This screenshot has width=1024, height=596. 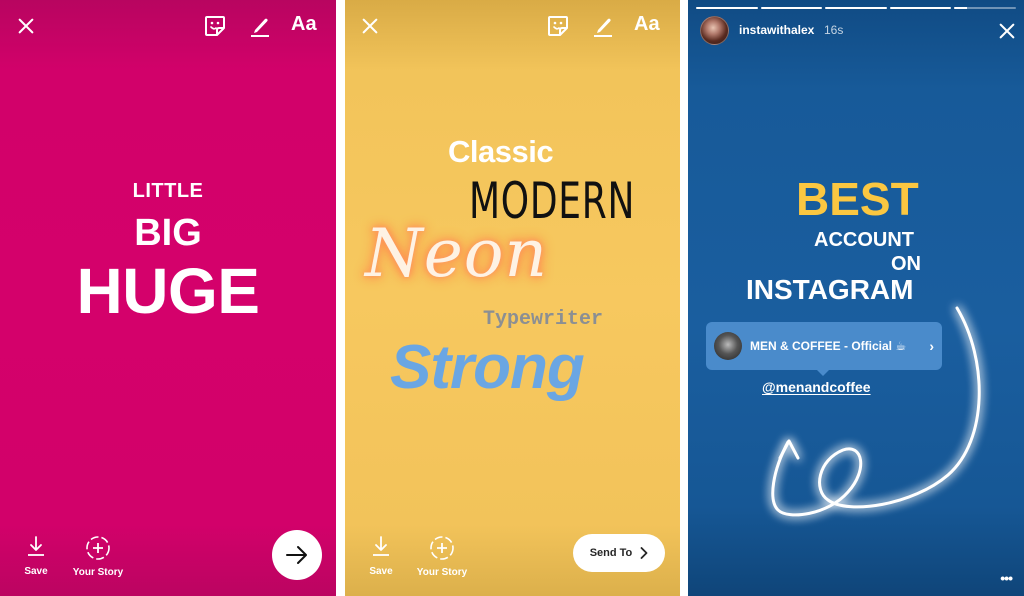 I want to click on font-sample-strong: Strong, so click(x=487, y=367).